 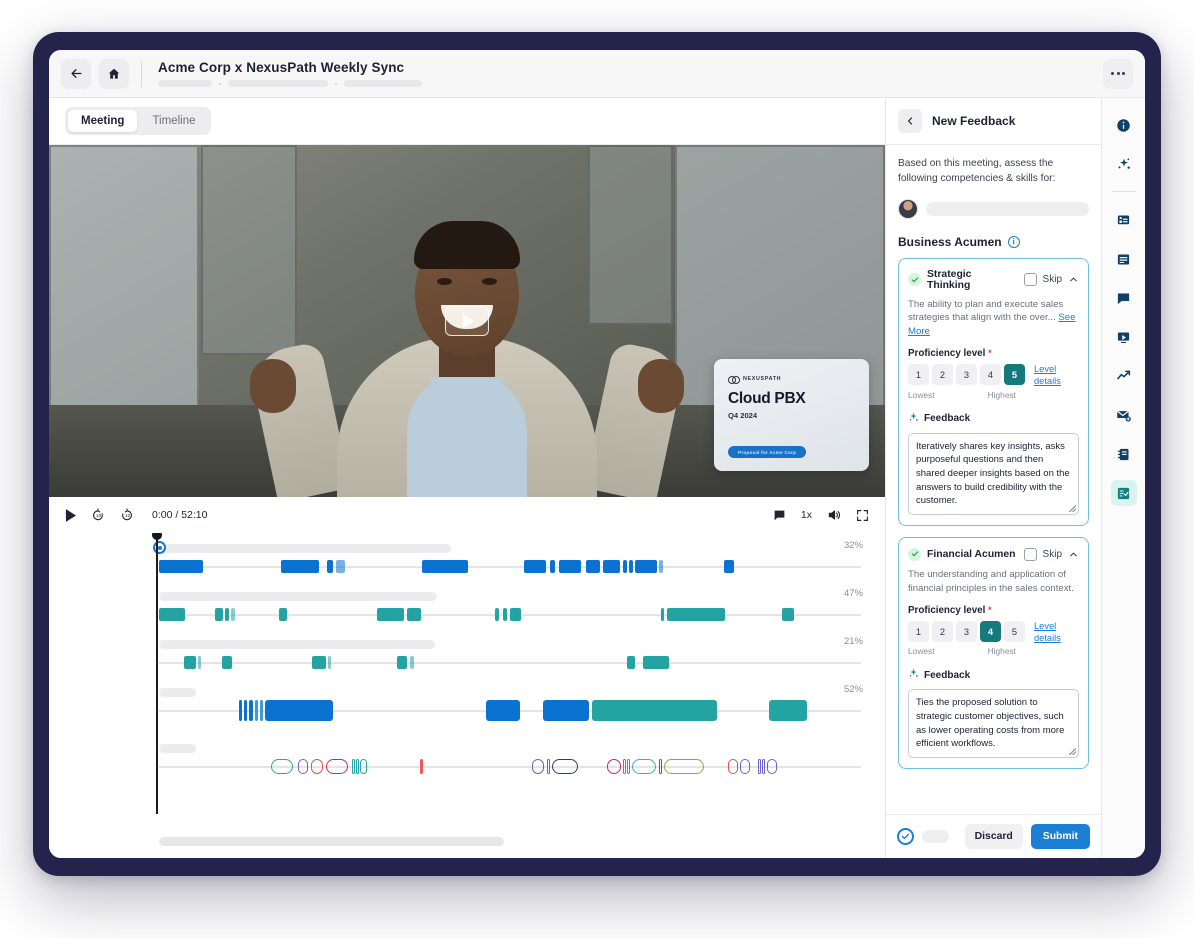 What do you see at coordinates (127, 515) in the screenshot?
I see `forward-10-button: 10` at bounding box center [127, 515].